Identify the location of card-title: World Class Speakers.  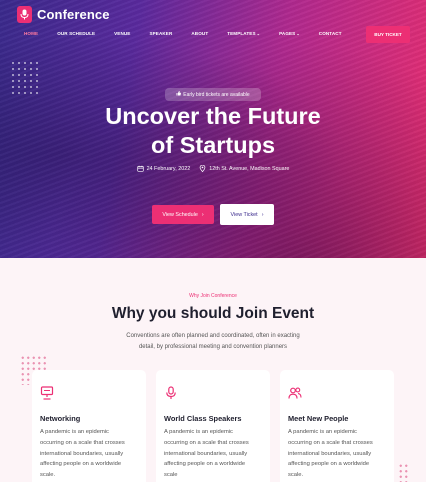
(203, 418).